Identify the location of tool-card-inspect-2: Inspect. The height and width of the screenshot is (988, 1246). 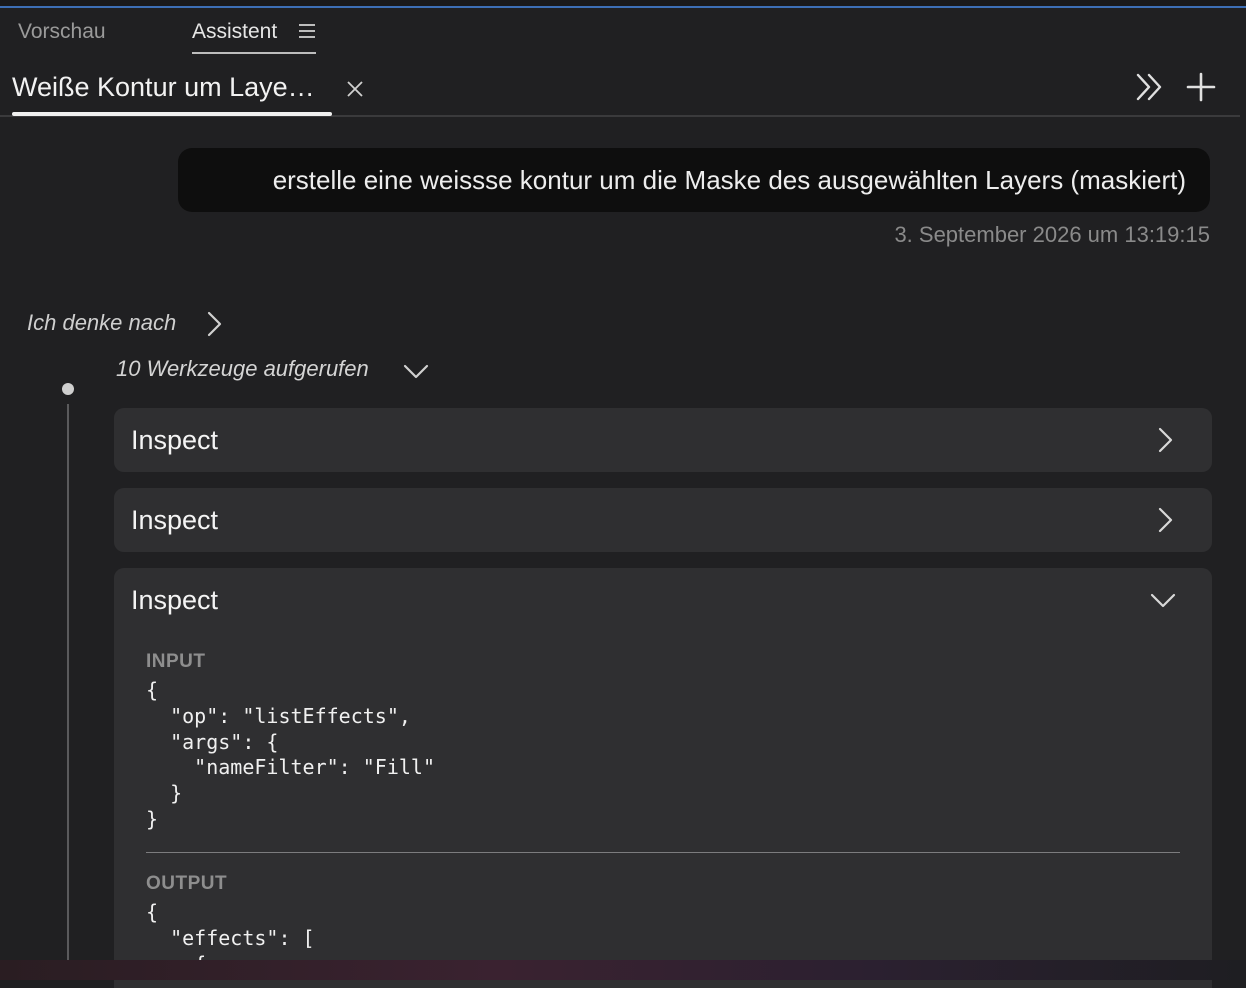
(663, 520).